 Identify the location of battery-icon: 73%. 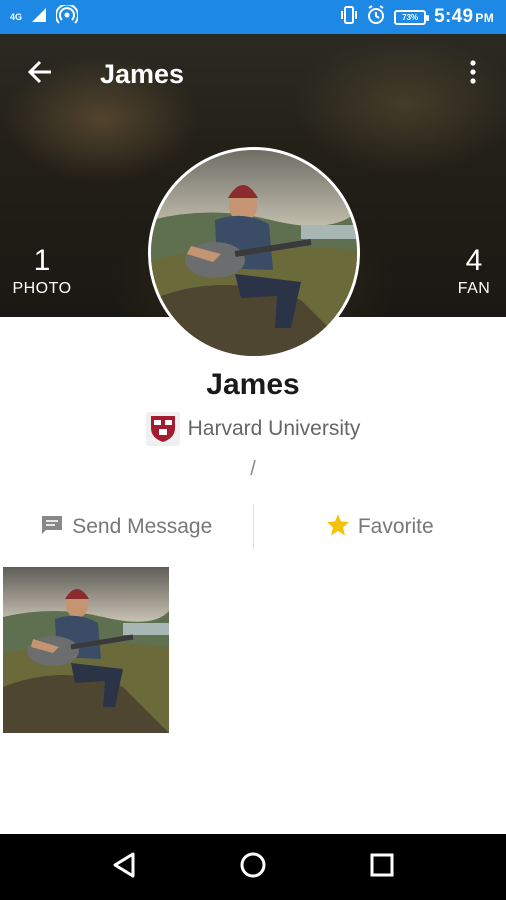
(412, 17).